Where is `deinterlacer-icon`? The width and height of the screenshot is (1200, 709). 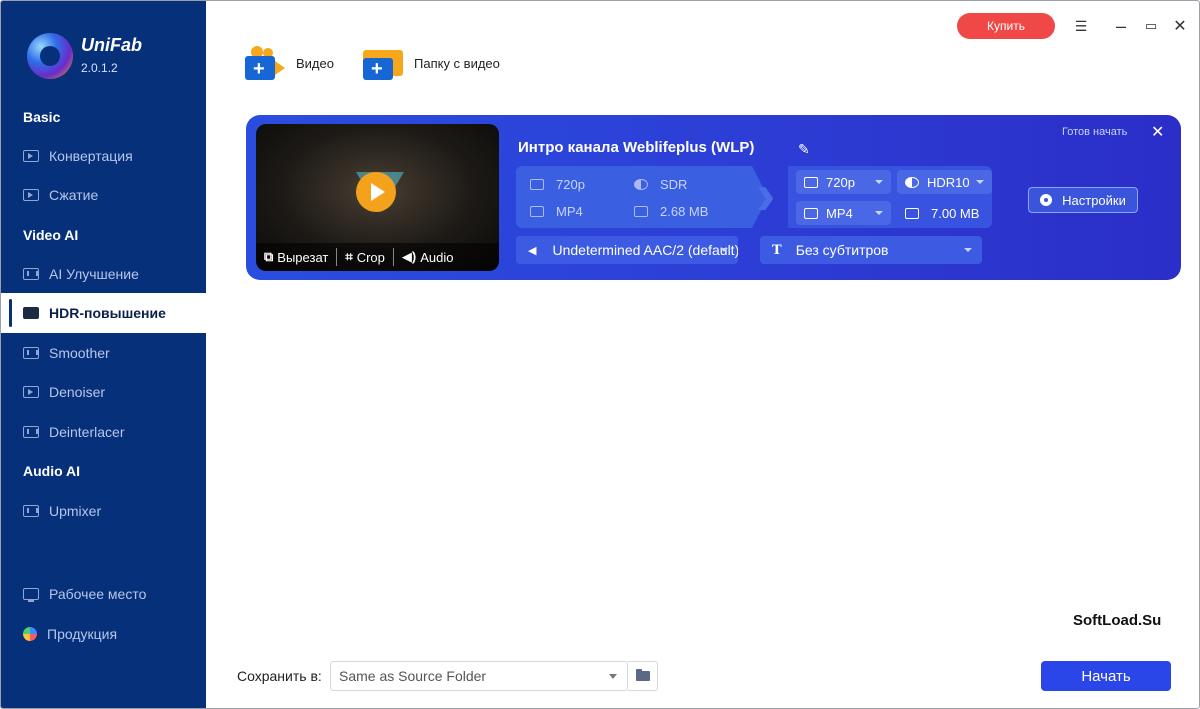 deinterlacer-icon is located at coordinates (31, 432).